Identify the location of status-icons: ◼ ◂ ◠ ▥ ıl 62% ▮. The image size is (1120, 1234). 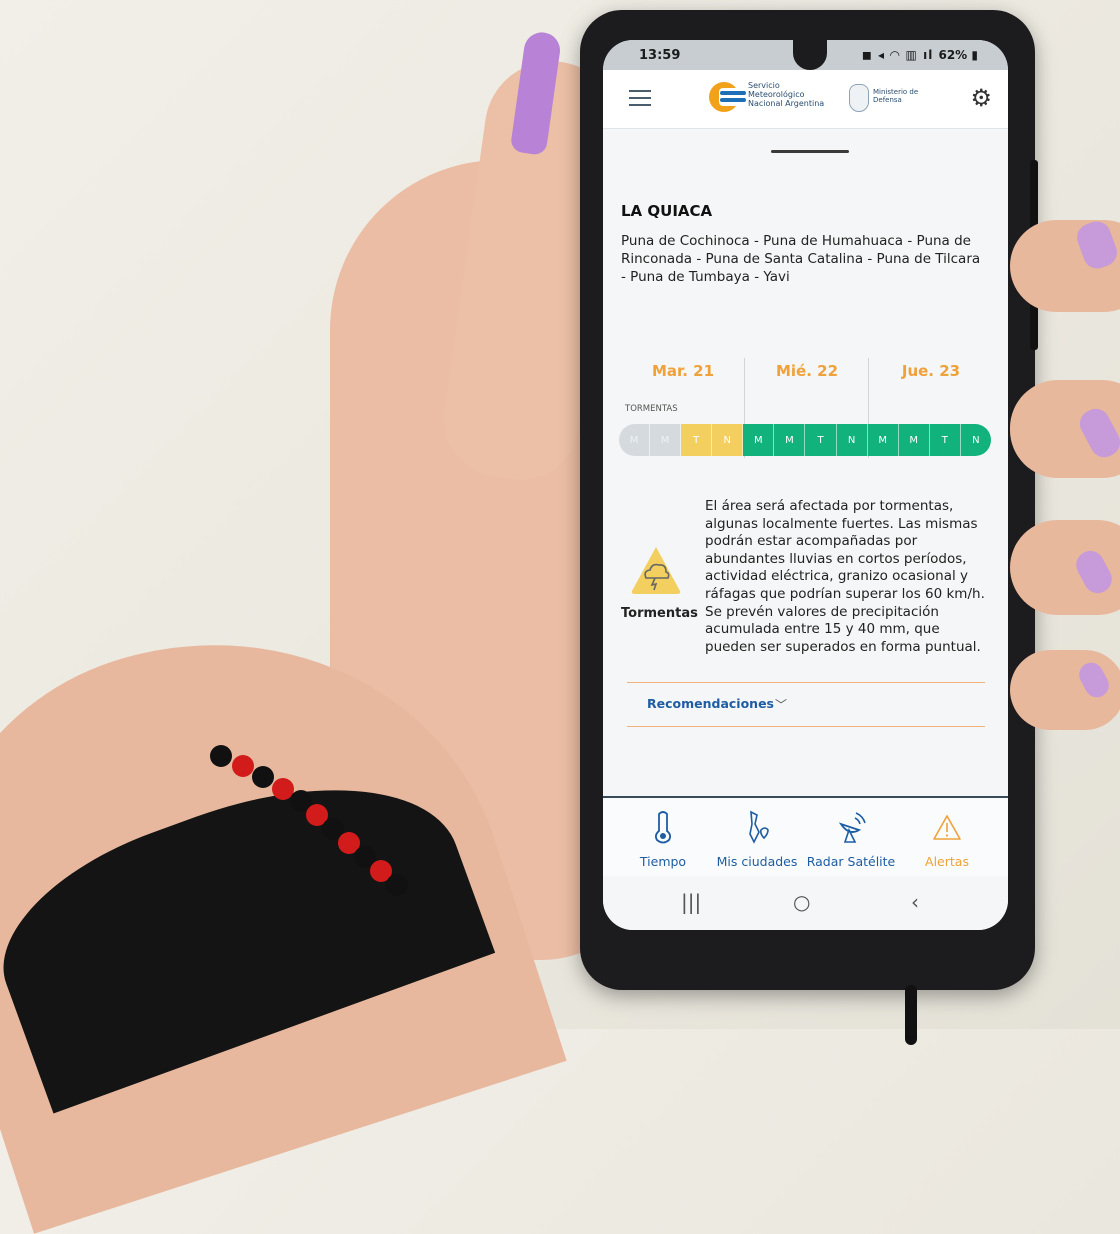
(920, 55).